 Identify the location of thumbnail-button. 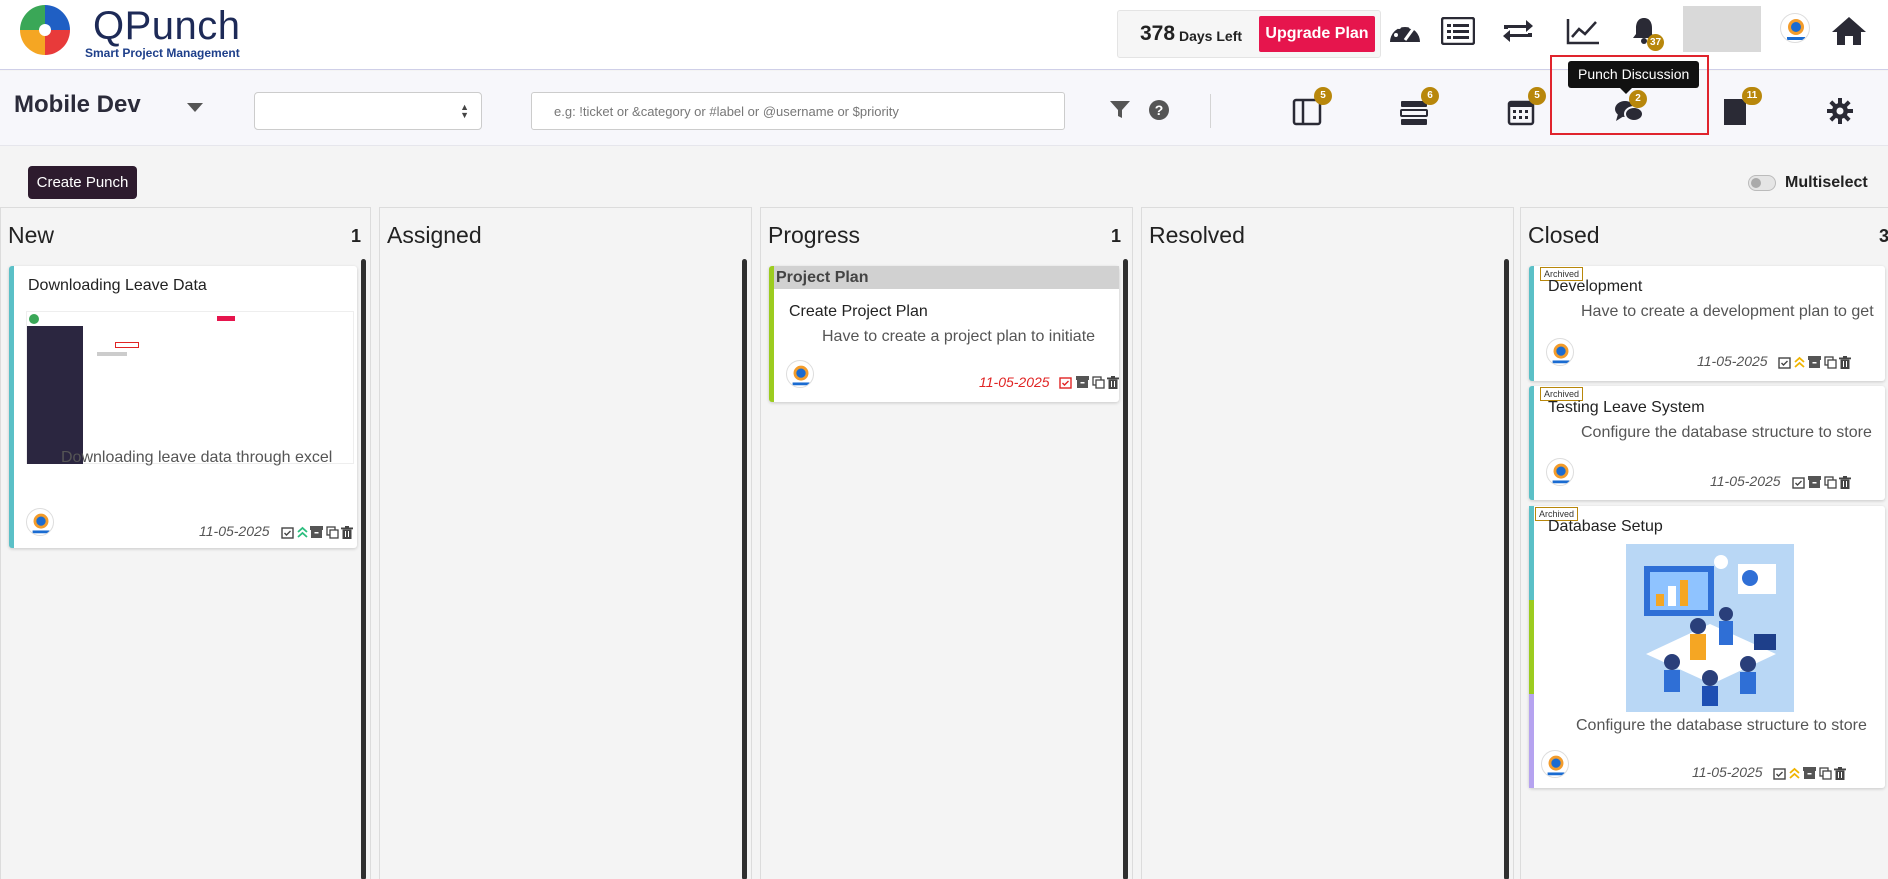
(226, 318).